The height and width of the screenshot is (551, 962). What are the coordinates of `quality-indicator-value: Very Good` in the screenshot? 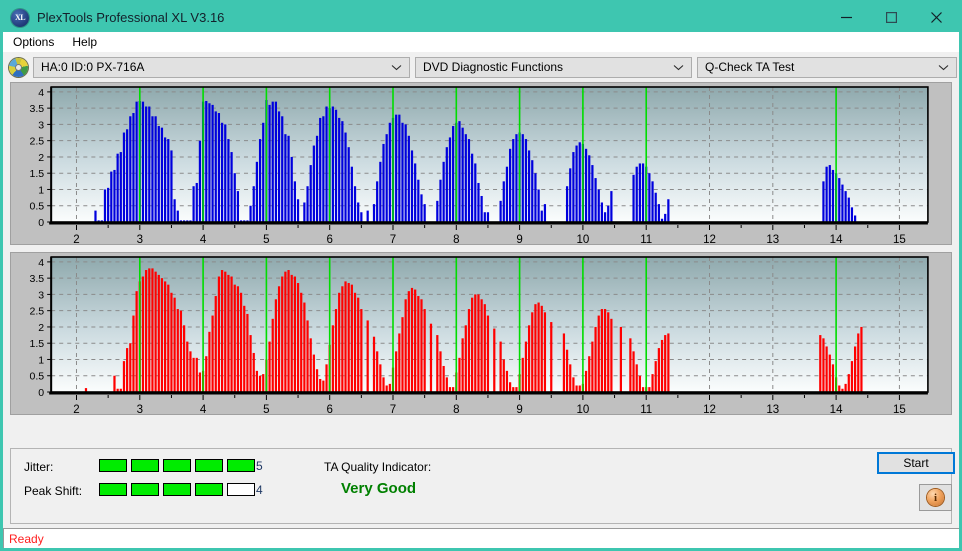 It's located at (379, 488).